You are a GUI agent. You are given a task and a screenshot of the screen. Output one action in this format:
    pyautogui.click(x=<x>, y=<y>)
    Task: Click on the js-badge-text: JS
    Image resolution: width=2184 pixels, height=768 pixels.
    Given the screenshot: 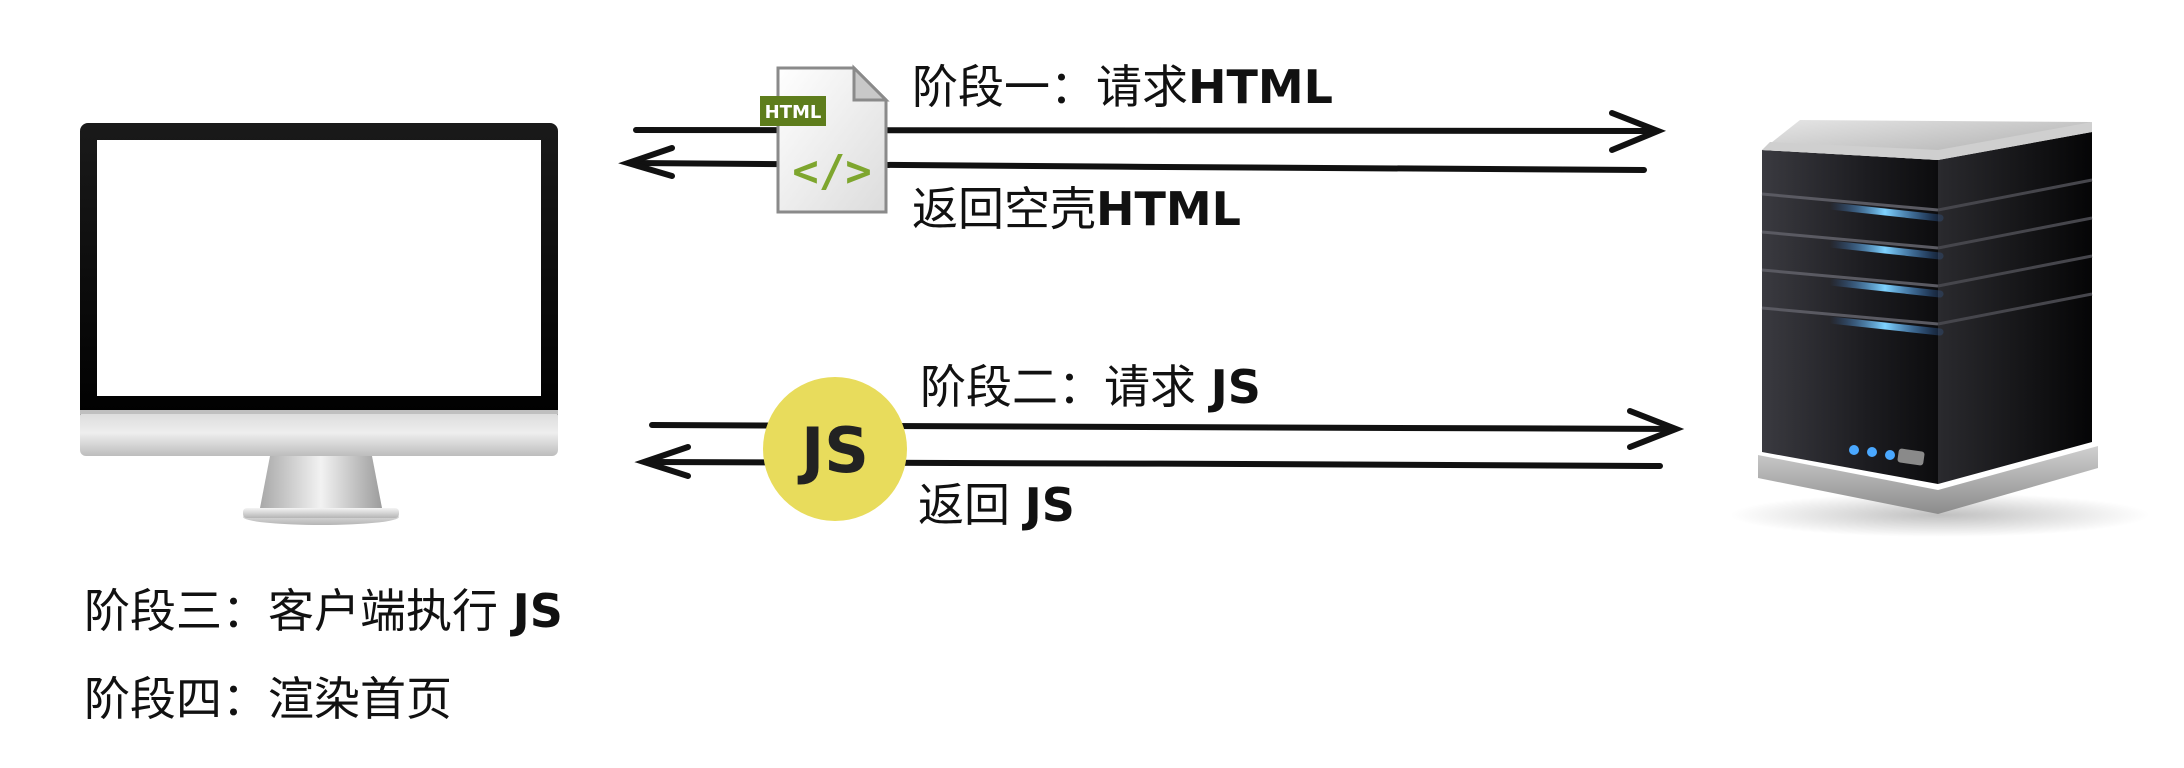 What is the action you would take?
    pyautogui.click(x=833, y=450)
    